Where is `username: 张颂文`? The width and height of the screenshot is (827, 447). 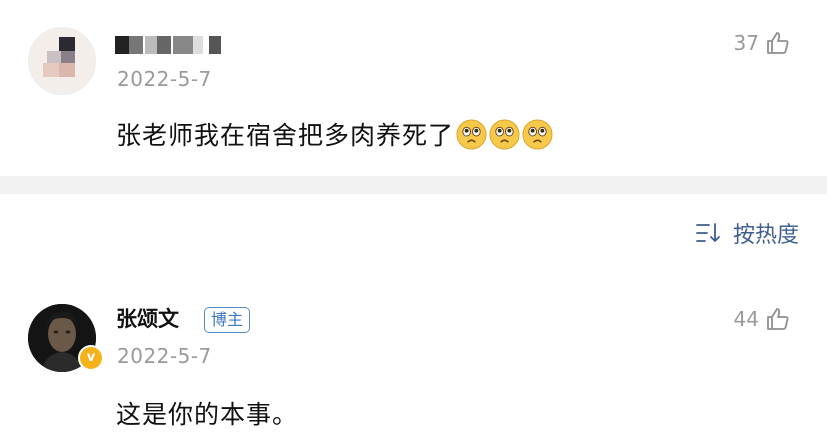
username: 张颂文 is located at coordinates (147, 318).